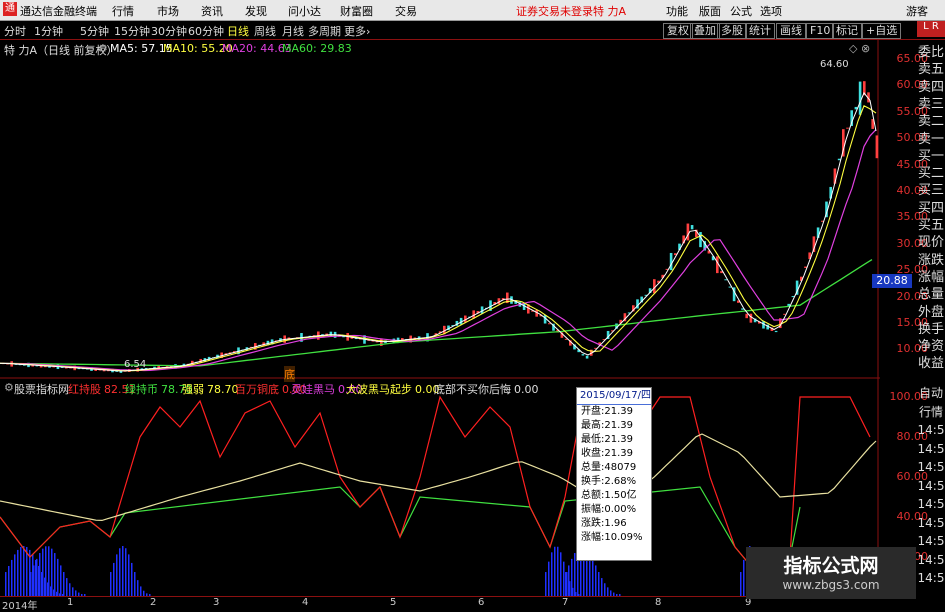 The image size is (945, 612). What do you see at coordinates (677, 11) in the screenshot?
I see `menu-function: 功能` at bounding box center [677, 11].